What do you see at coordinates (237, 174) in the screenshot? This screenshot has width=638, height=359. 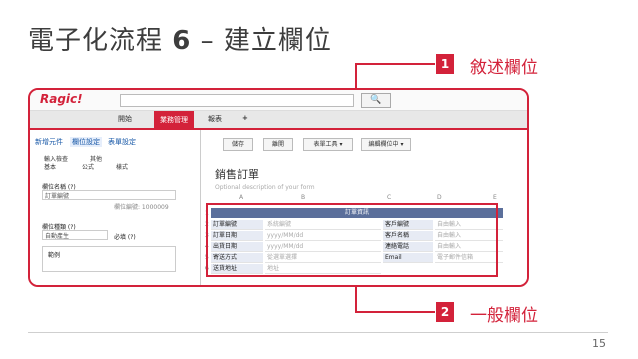 I see `form-title: 銷售訂單` at bounding box center [237, 174].